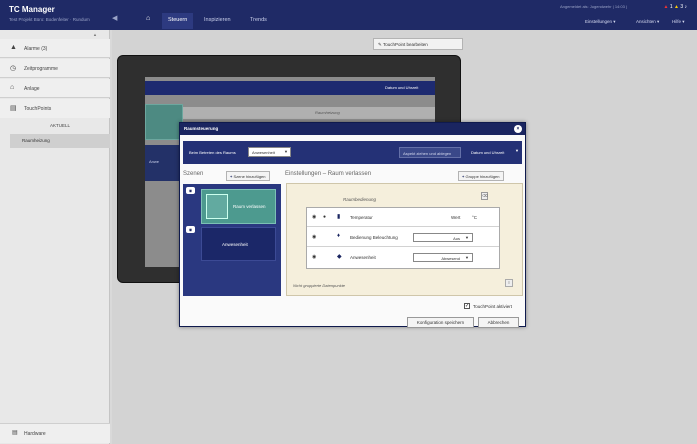 This screenshot has width=697, height=444. I want to click on sidebar-item-alarme: ▲ Alarme (3), so click(55, 48).